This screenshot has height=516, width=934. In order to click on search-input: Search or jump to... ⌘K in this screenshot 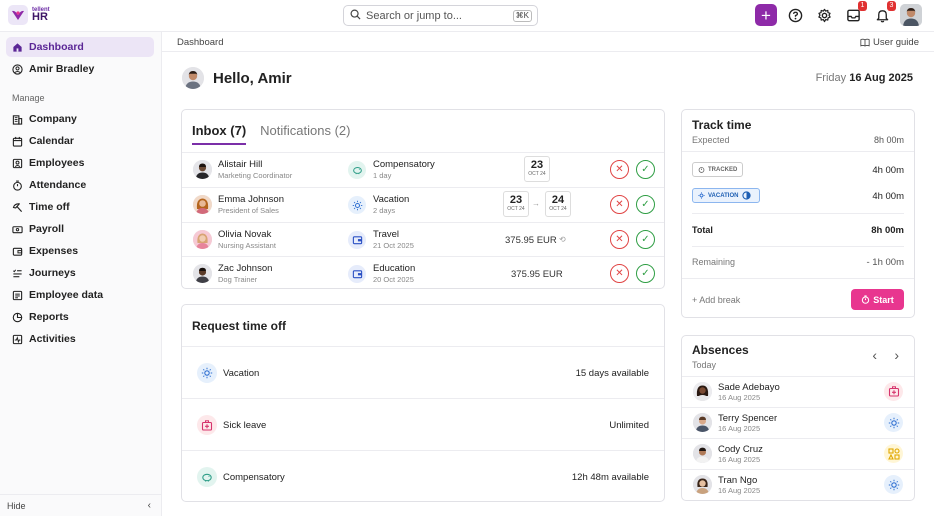, I will do `click(440, 15)`.